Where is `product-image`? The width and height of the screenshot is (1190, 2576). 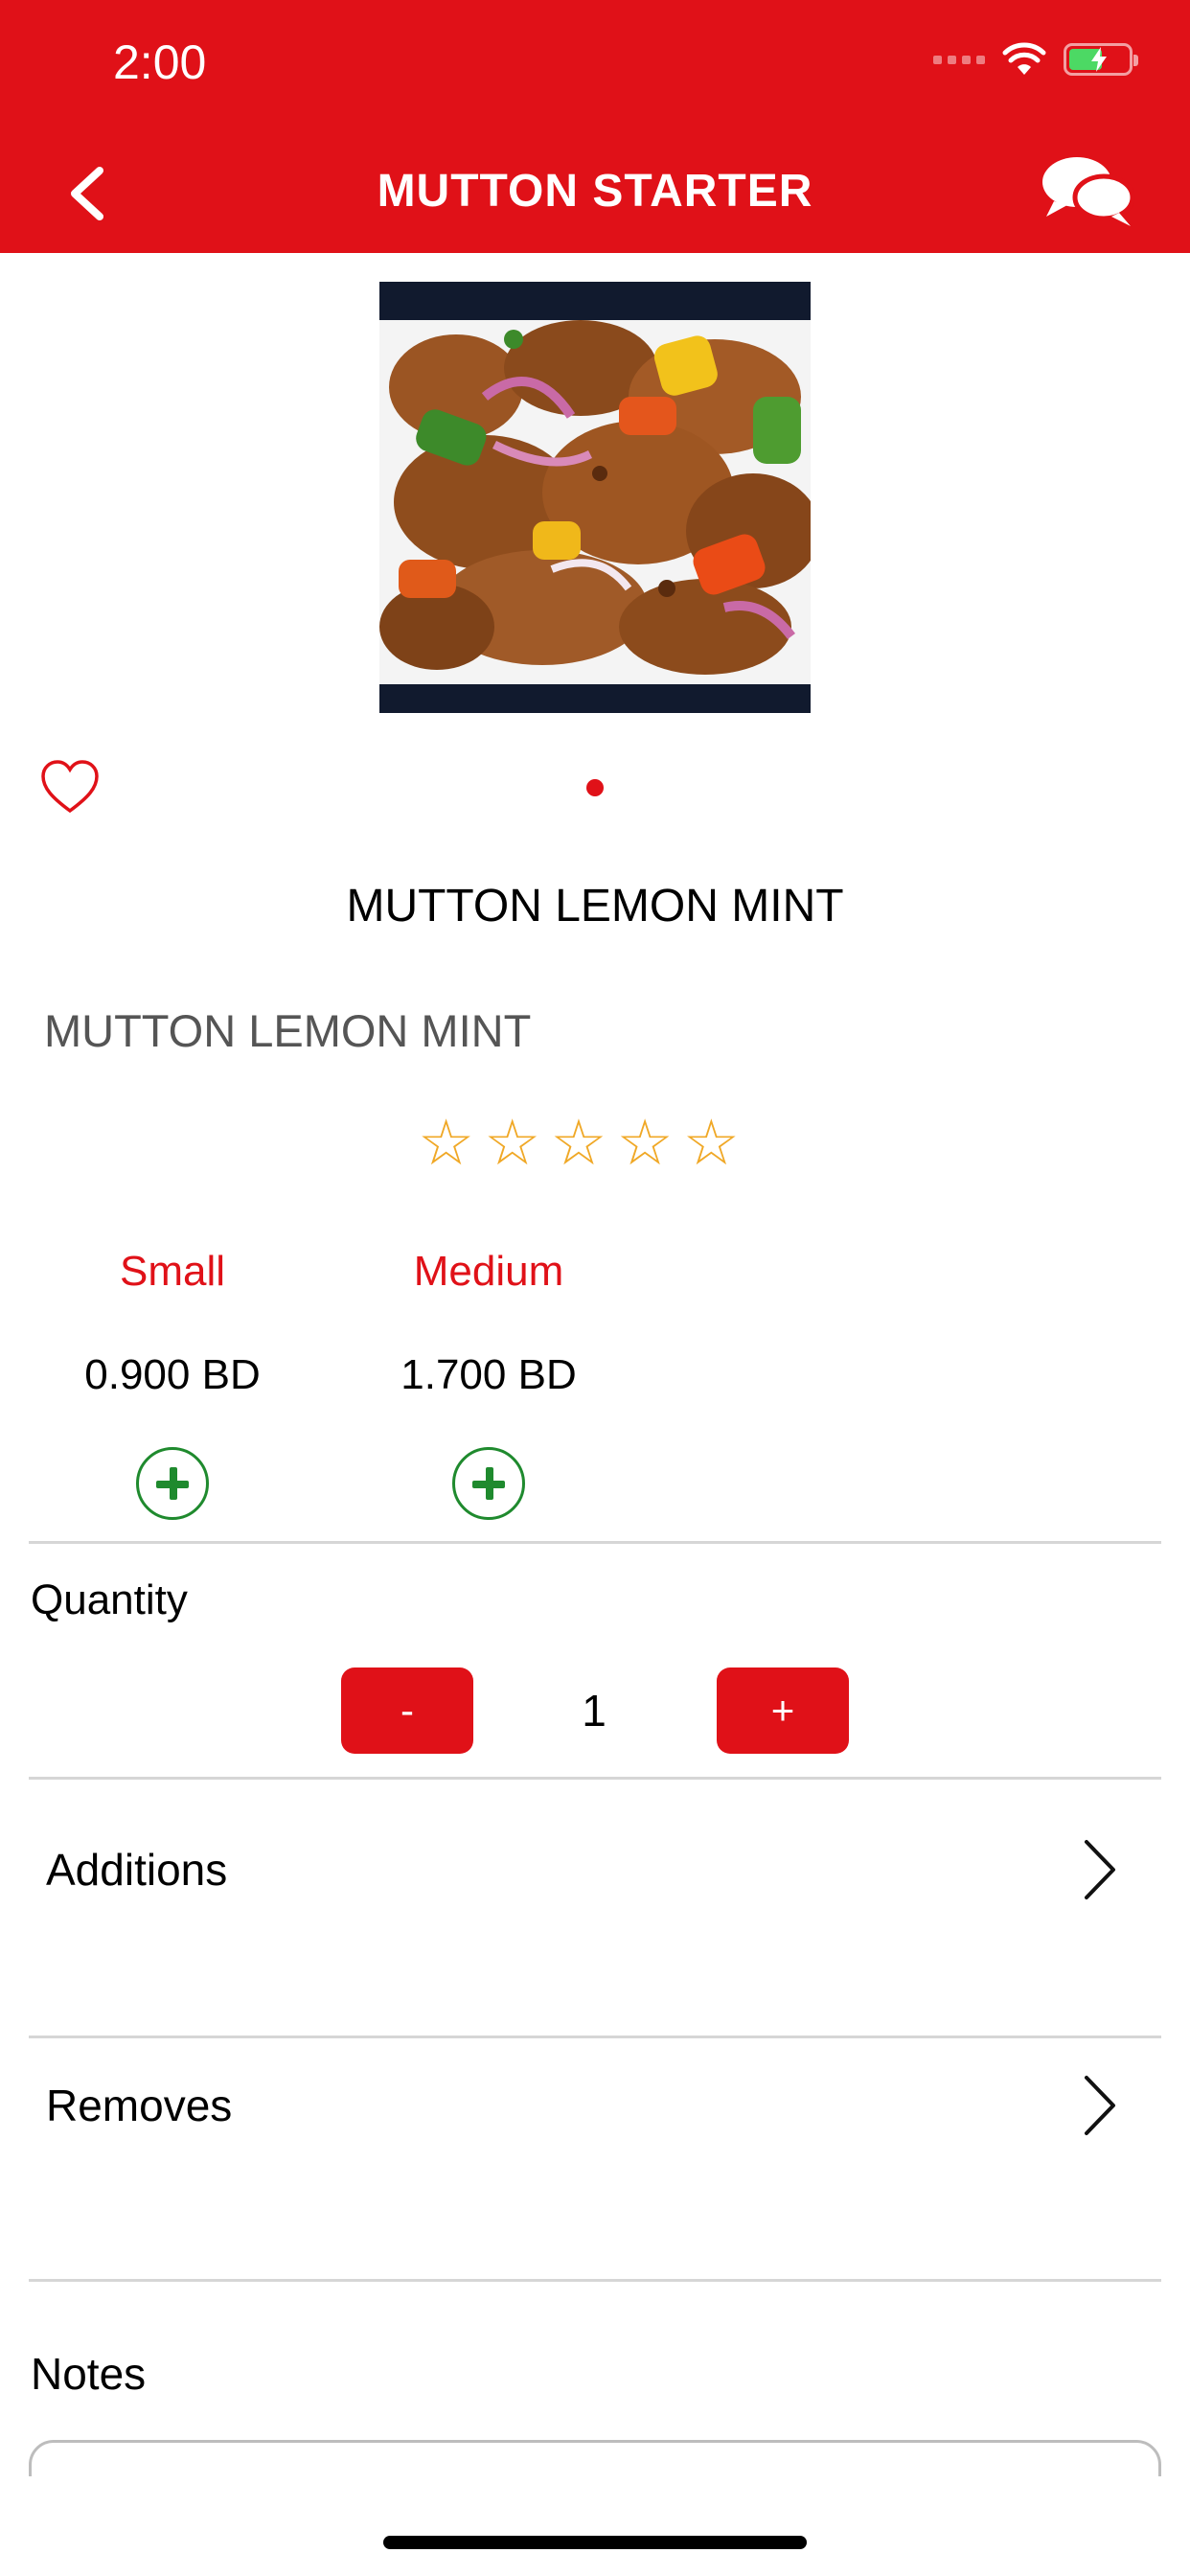
product-image is located at coordinates (595, 497).